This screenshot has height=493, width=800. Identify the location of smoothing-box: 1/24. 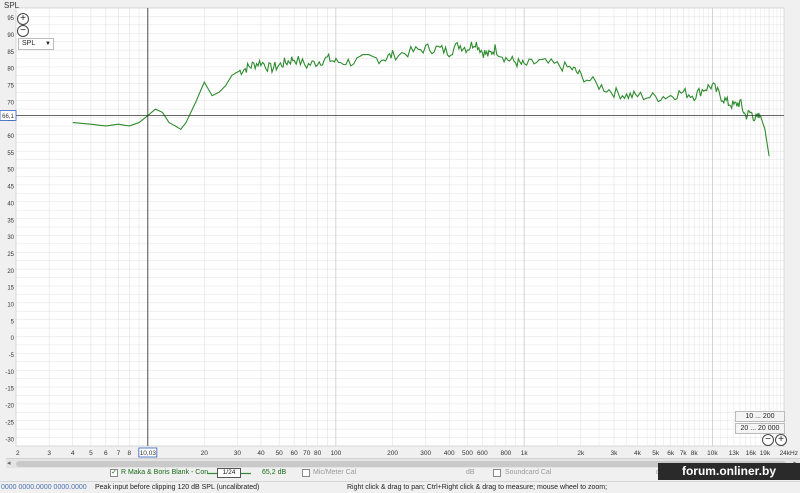
(229, 473).